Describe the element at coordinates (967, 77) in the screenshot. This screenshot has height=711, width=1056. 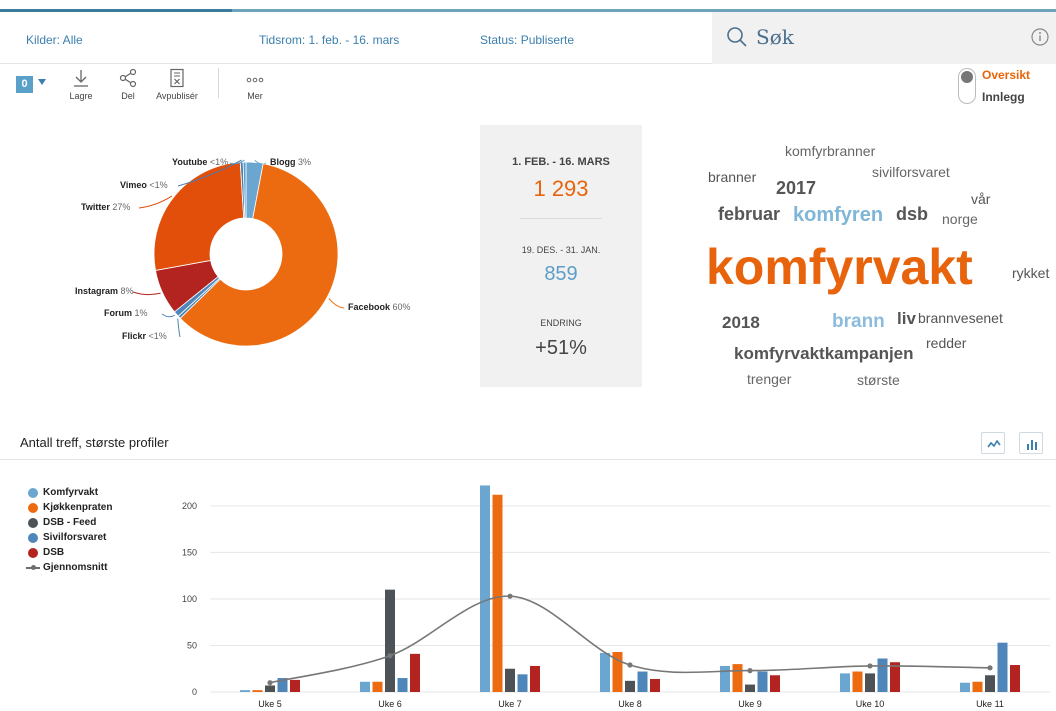
I see `toggle-knob` at that location.